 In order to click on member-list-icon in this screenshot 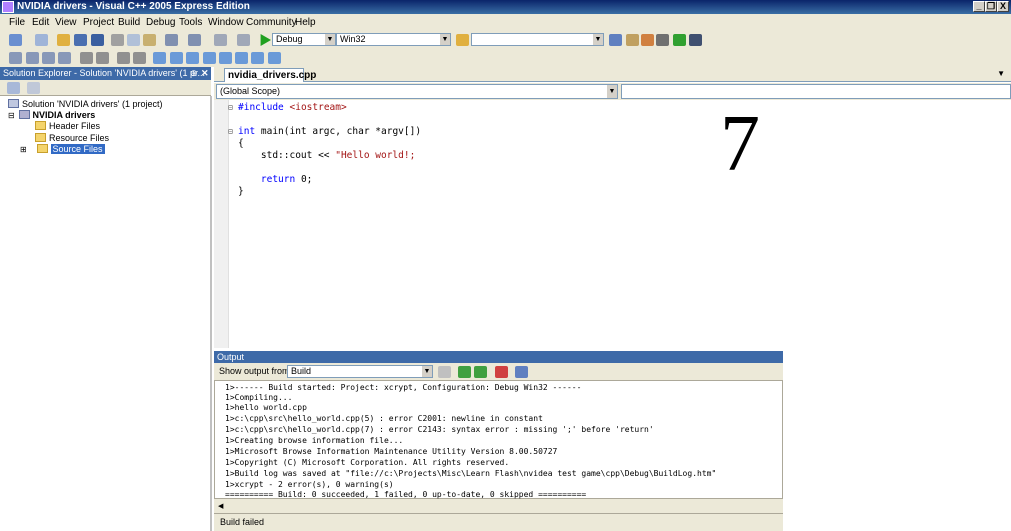, I will do `click(15, 58)`.